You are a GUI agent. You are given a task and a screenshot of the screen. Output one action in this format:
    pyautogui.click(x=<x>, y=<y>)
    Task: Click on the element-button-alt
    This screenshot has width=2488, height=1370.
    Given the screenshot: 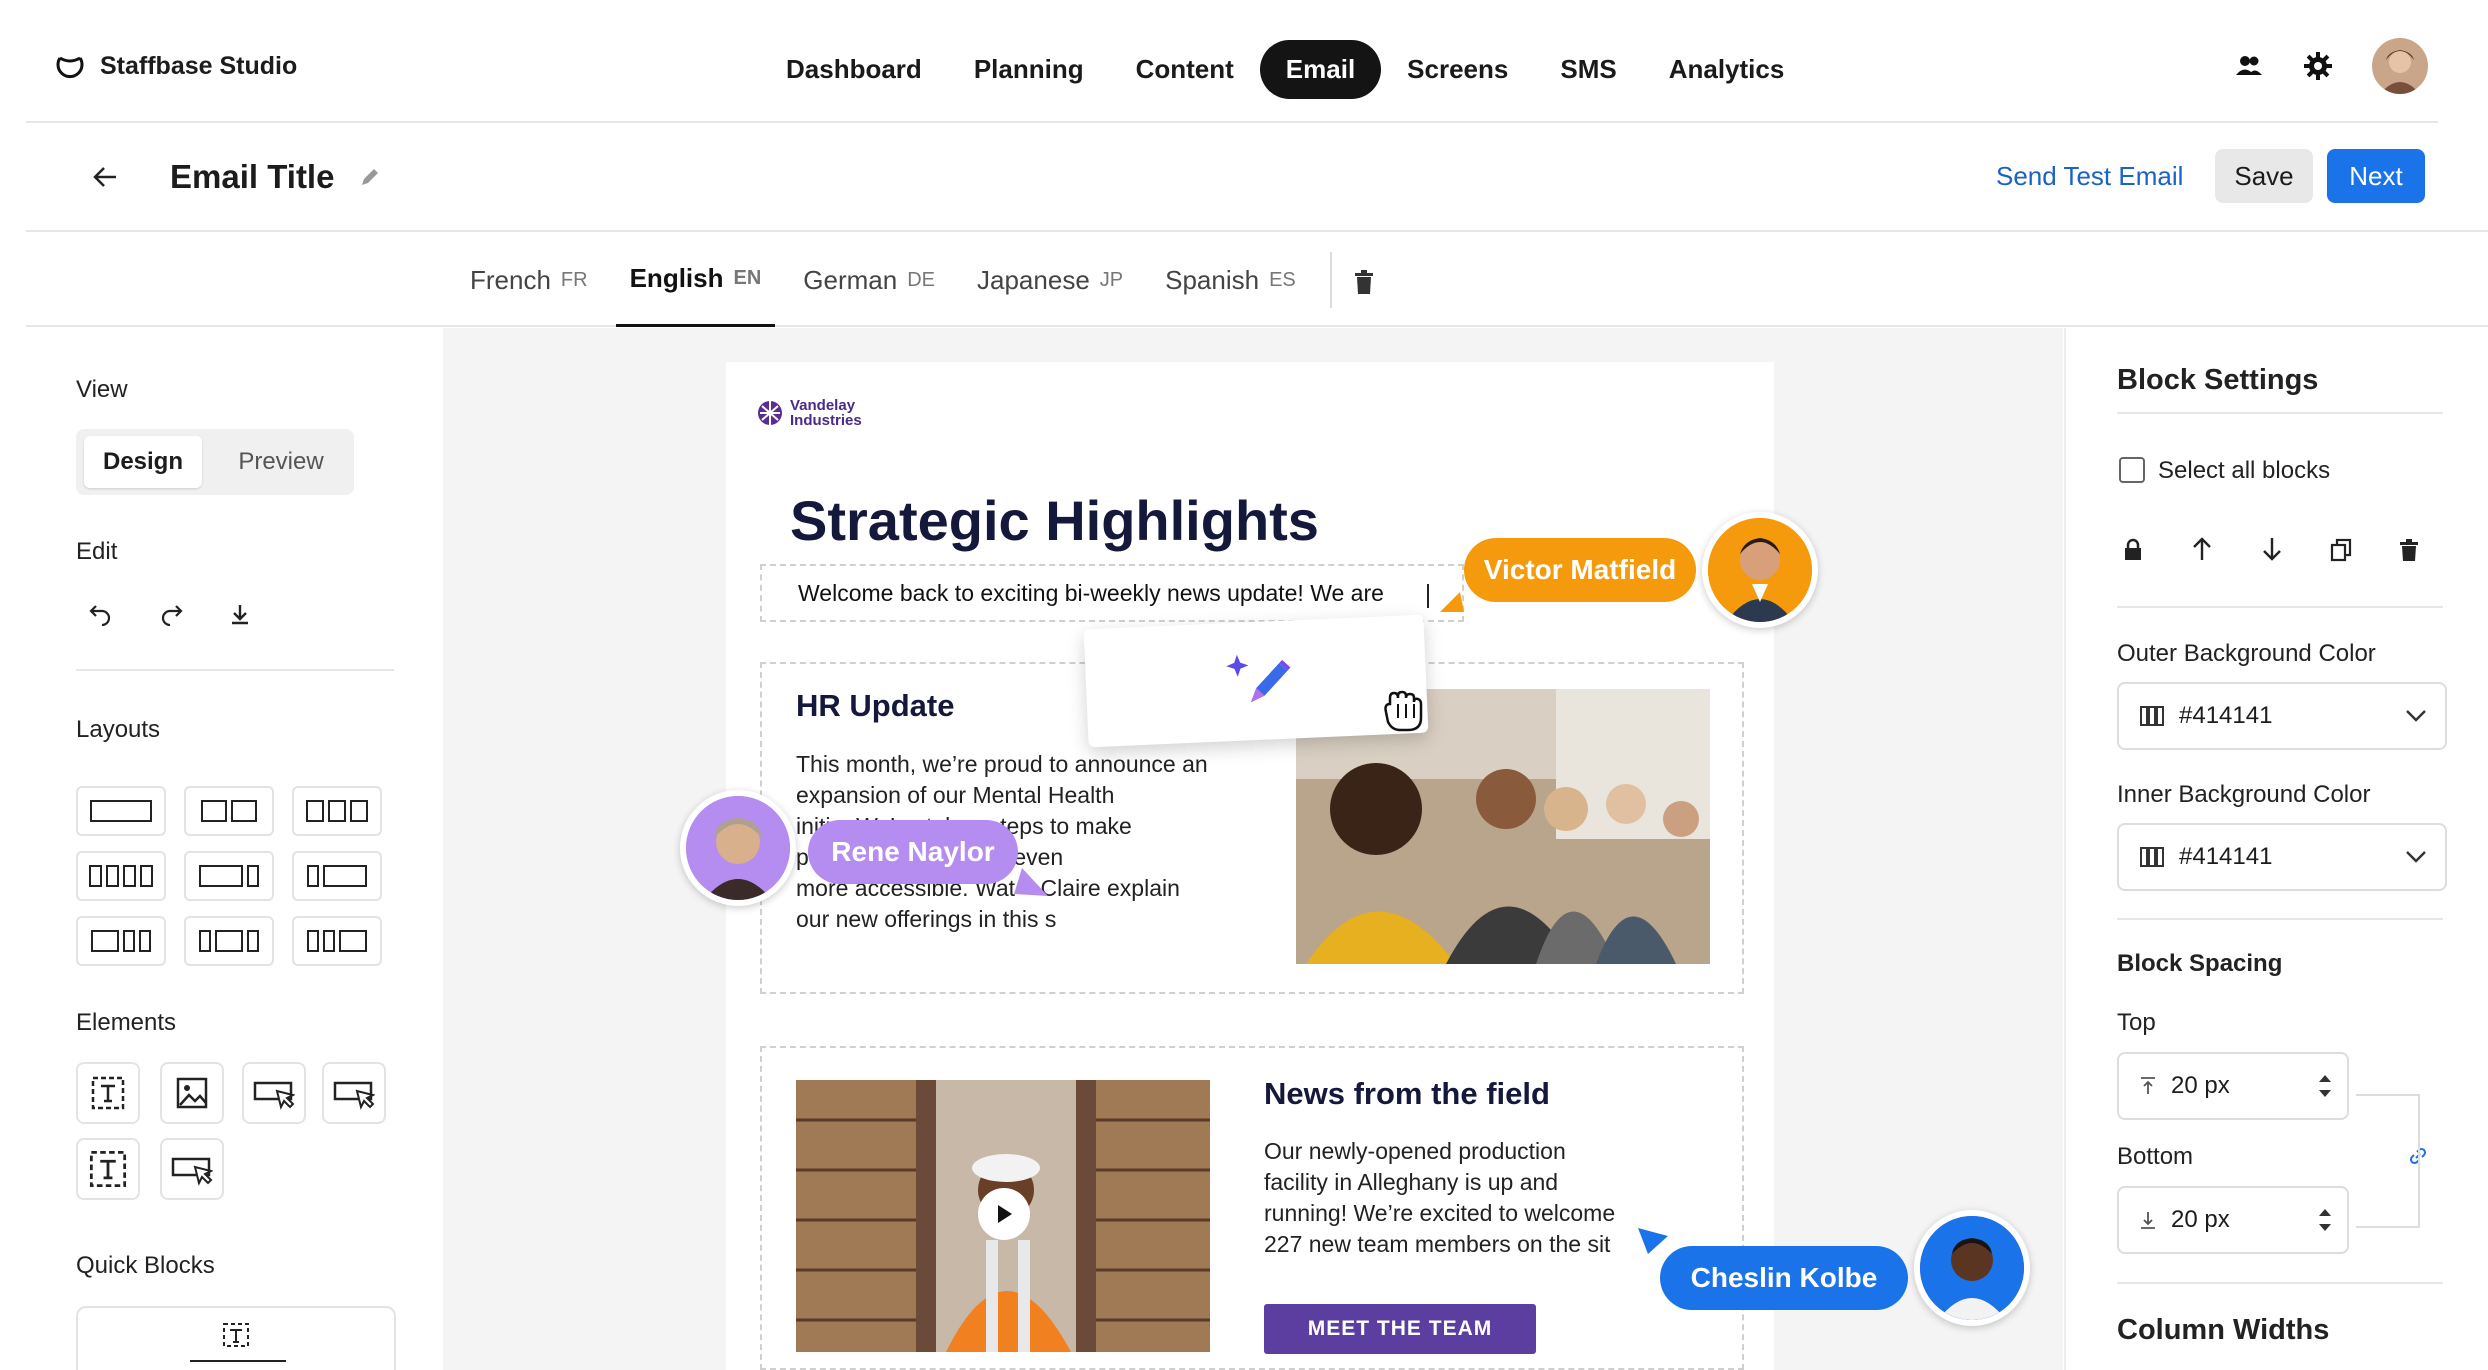 What is the action you would take?
    pyautogui.click(x=354, y=1093)
    